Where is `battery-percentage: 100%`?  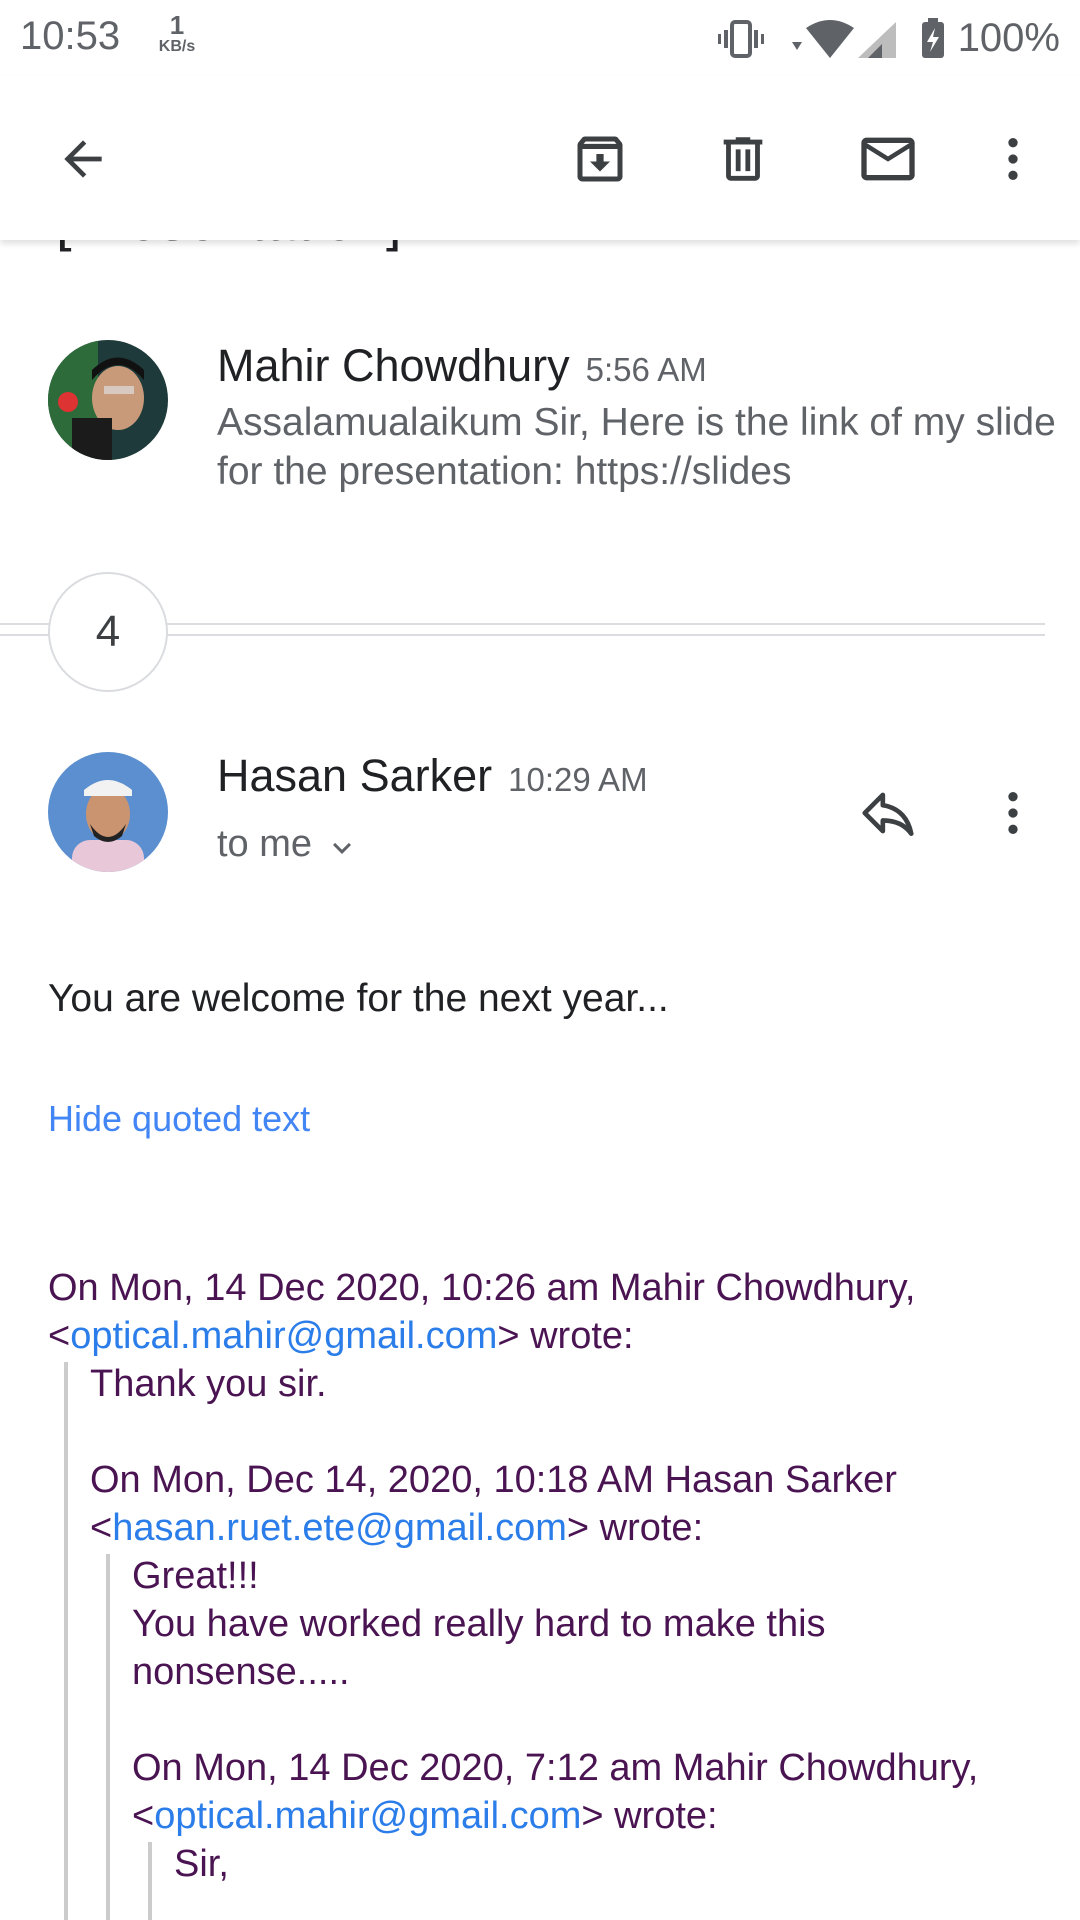 battery-percentage: 100% is located at coordinates (1008, 38).